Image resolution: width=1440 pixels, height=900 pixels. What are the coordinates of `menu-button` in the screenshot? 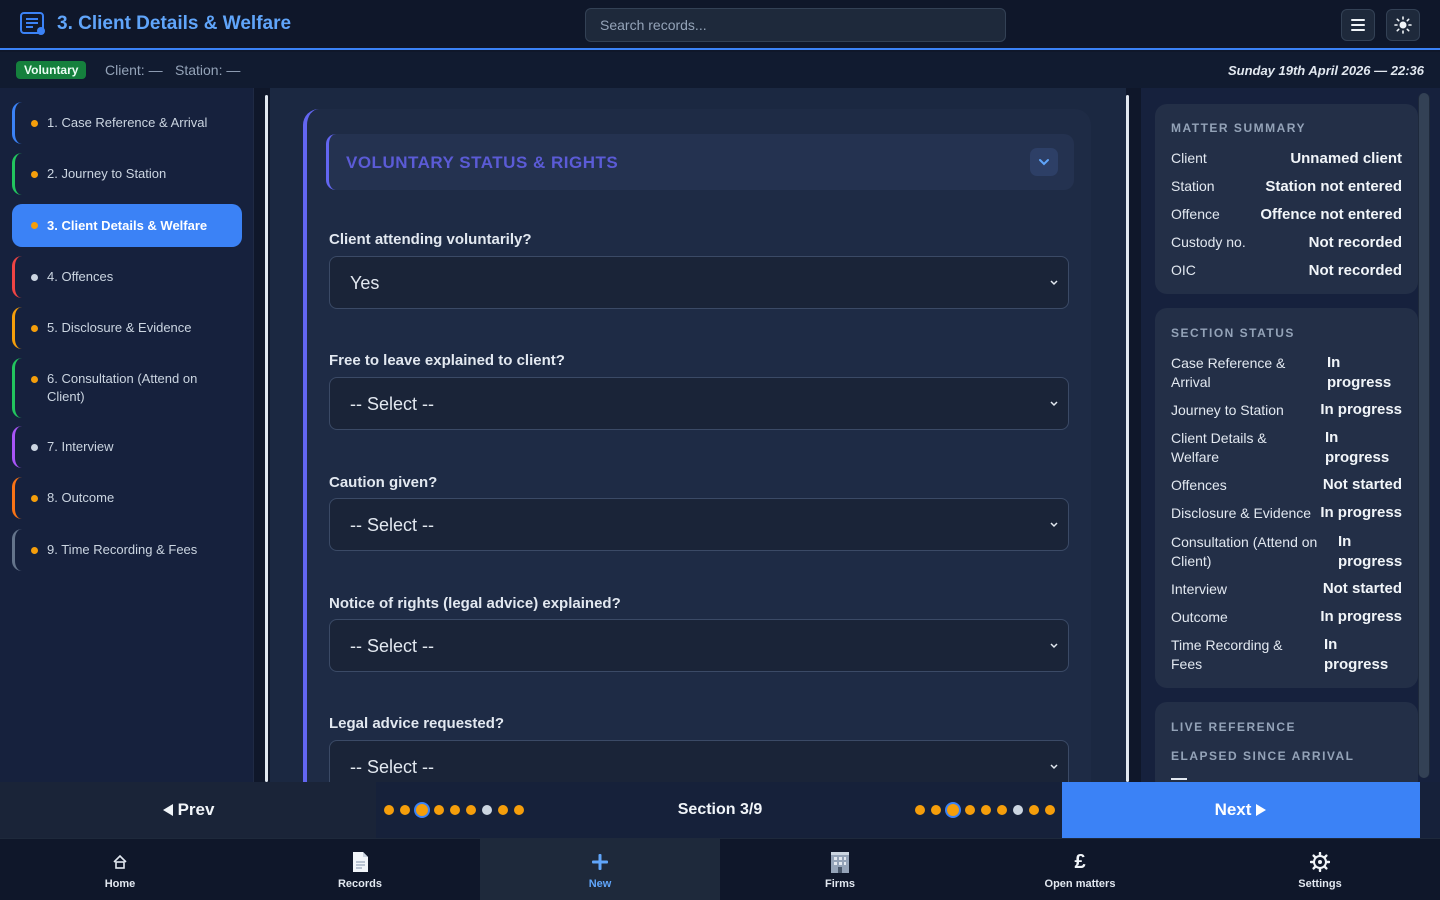 It's located at (1358, 25).